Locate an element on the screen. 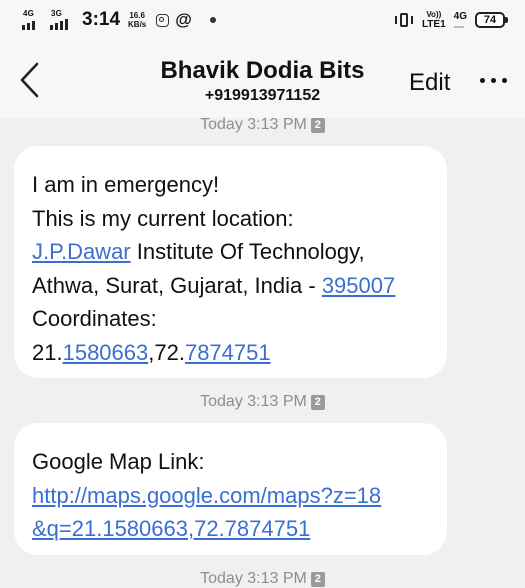 The width and height of the screenshot is (525, 588). message-line: I am in emergency! is located at coordinates (126, 184).